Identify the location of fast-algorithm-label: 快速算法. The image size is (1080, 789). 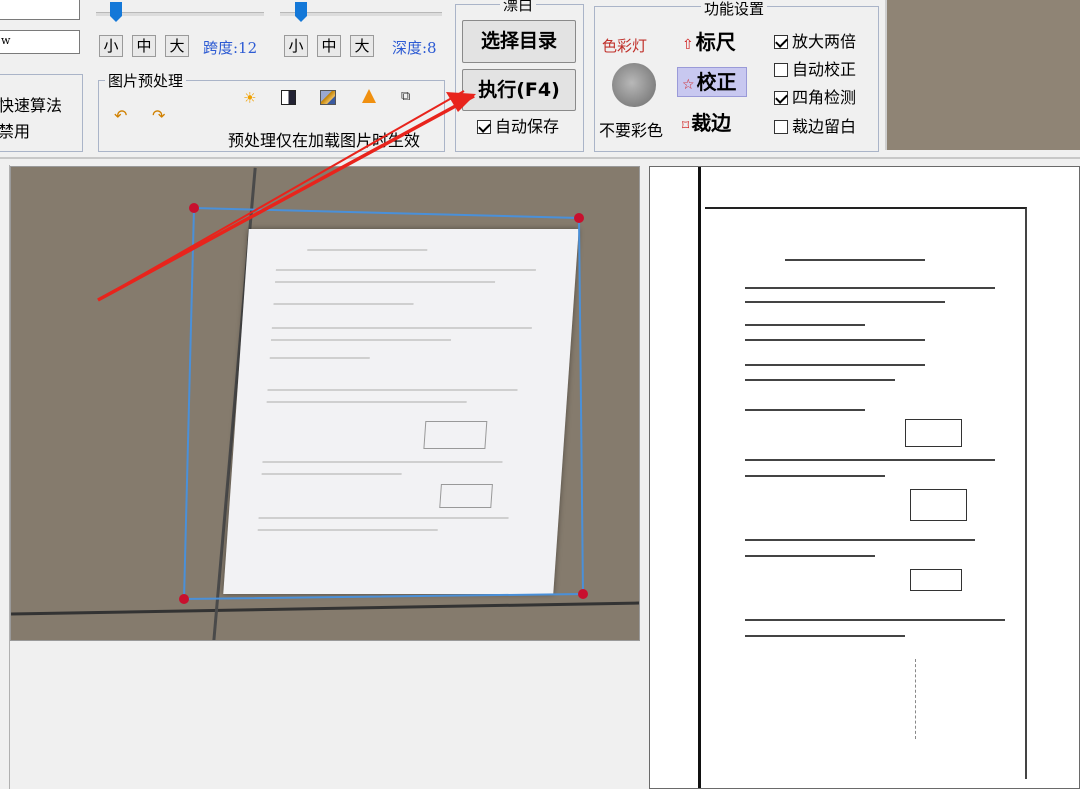
(31, 105).